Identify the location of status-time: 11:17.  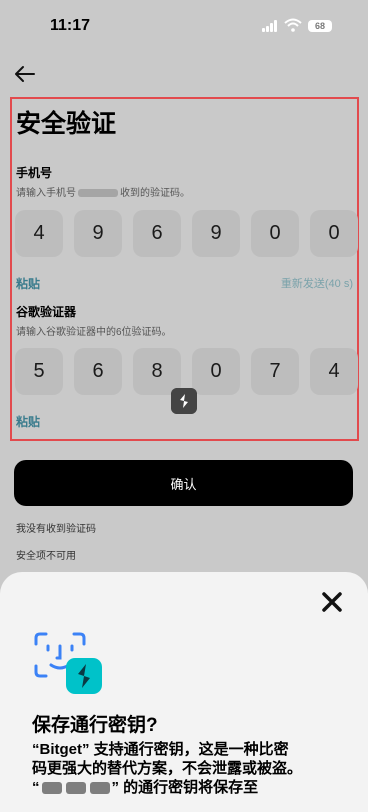
(70, 25).